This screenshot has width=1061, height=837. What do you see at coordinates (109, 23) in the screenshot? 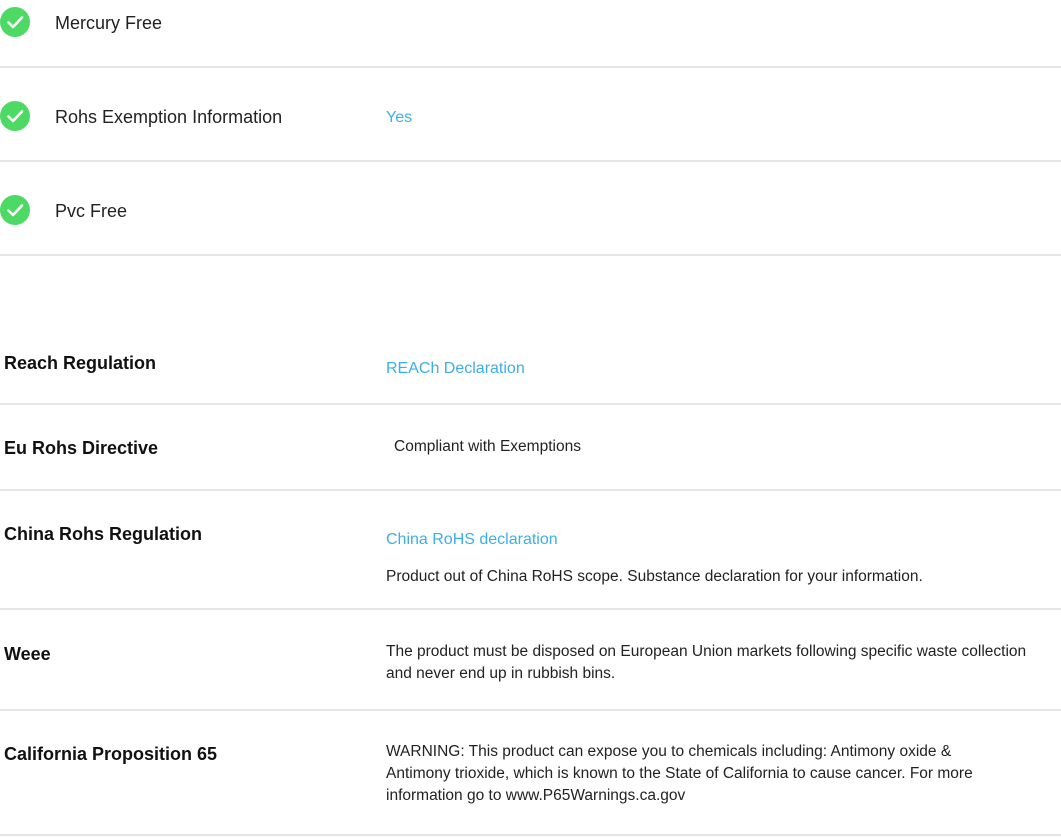
I see `feature-label-mercury-free: Mercury Free` at bounding box center [109, 23].